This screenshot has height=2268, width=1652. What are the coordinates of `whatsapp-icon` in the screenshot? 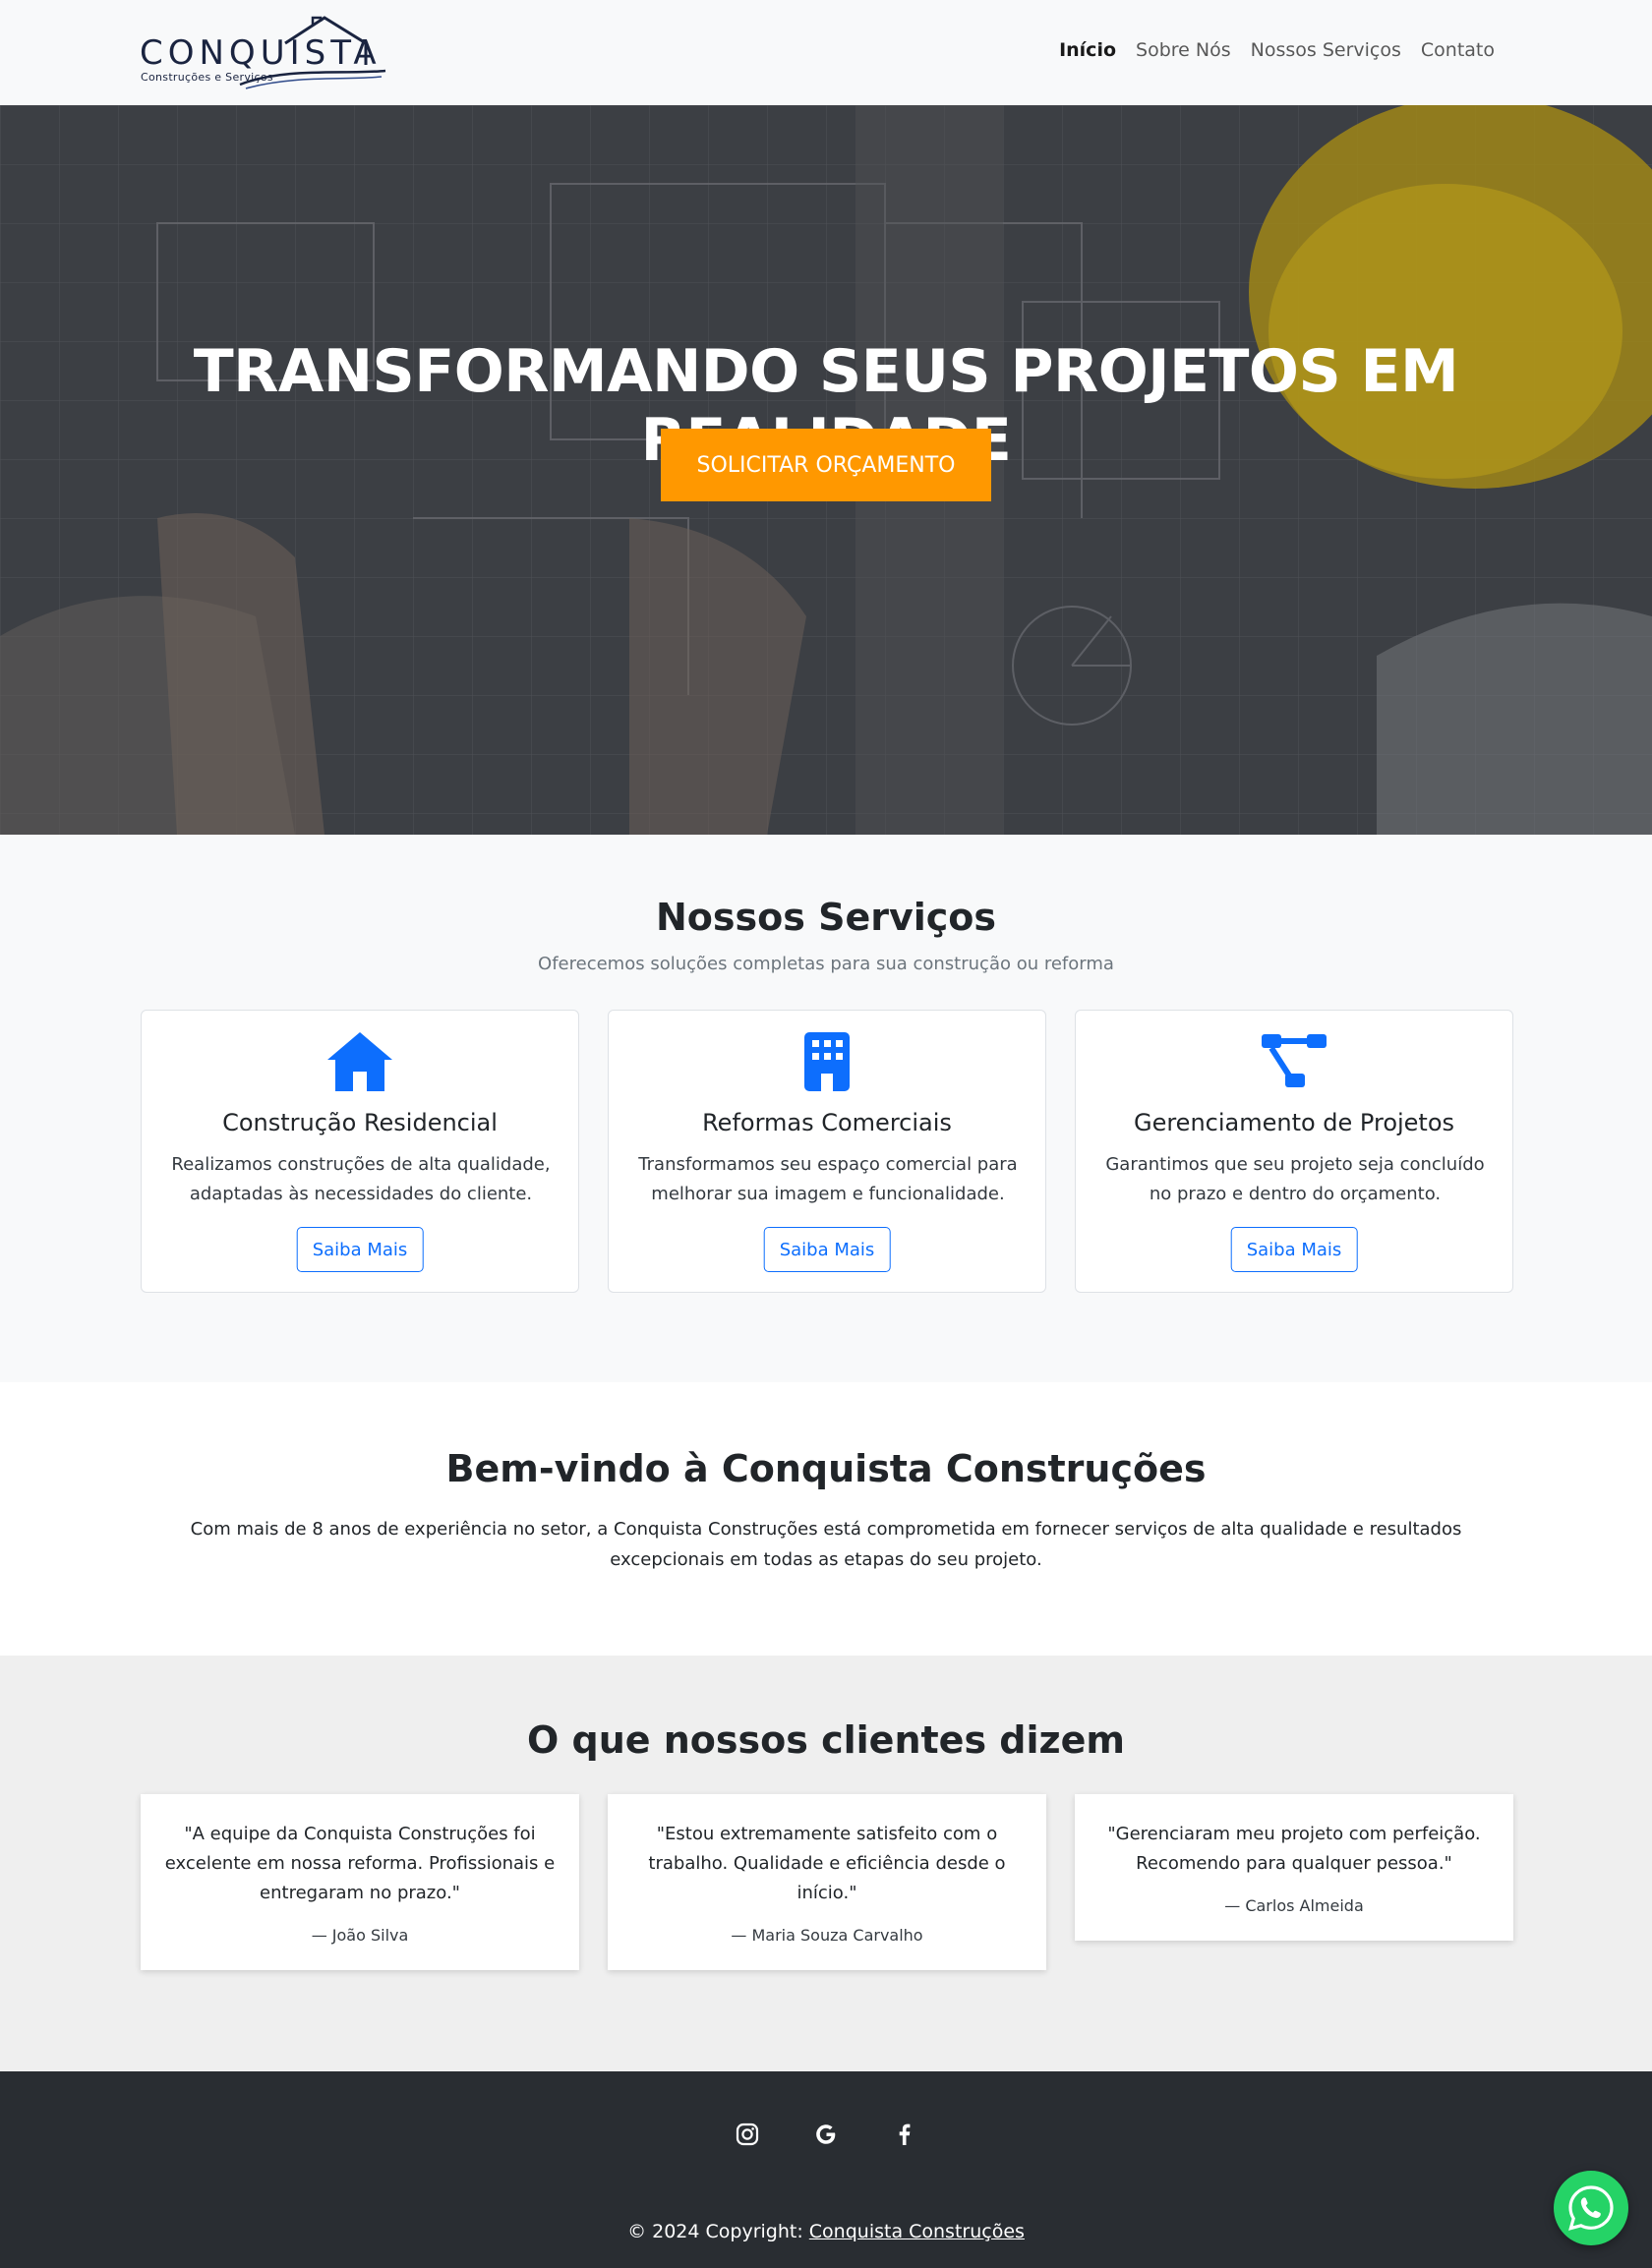 It's located at (1591, 2208).